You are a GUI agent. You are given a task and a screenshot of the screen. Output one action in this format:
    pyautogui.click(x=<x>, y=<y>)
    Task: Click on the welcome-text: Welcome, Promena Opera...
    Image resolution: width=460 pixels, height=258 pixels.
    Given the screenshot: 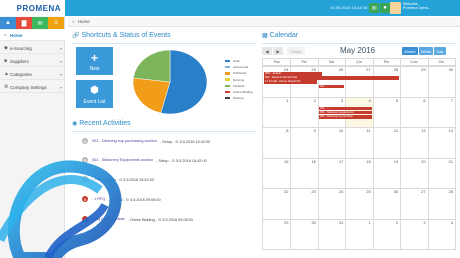 What is the action you would take?
    pyautogui.click(x=417, y=6)
    